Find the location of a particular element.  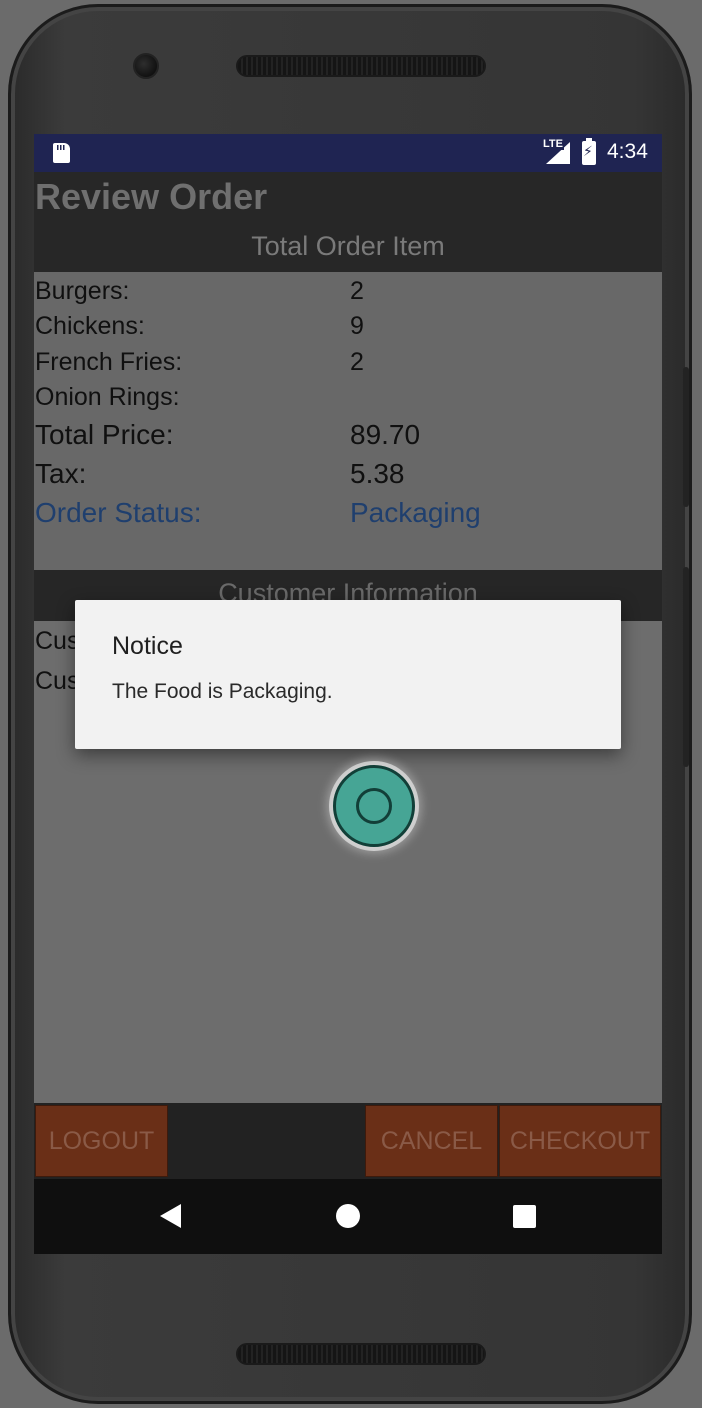

dialog-message: The Food is Packaging. is located at coordinates (222, 691).